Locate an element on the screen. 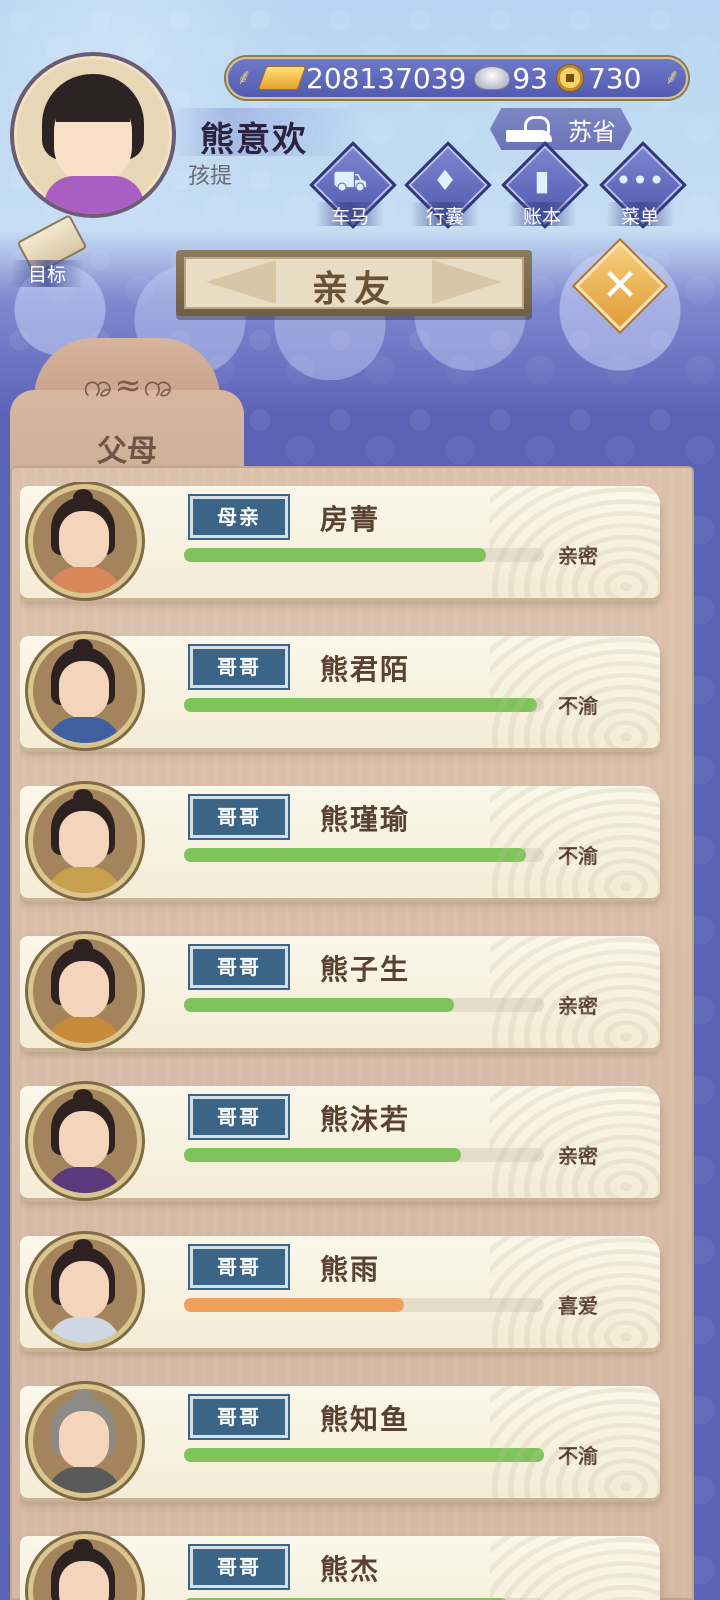  player-avatar is located at coordinates (93, 135).